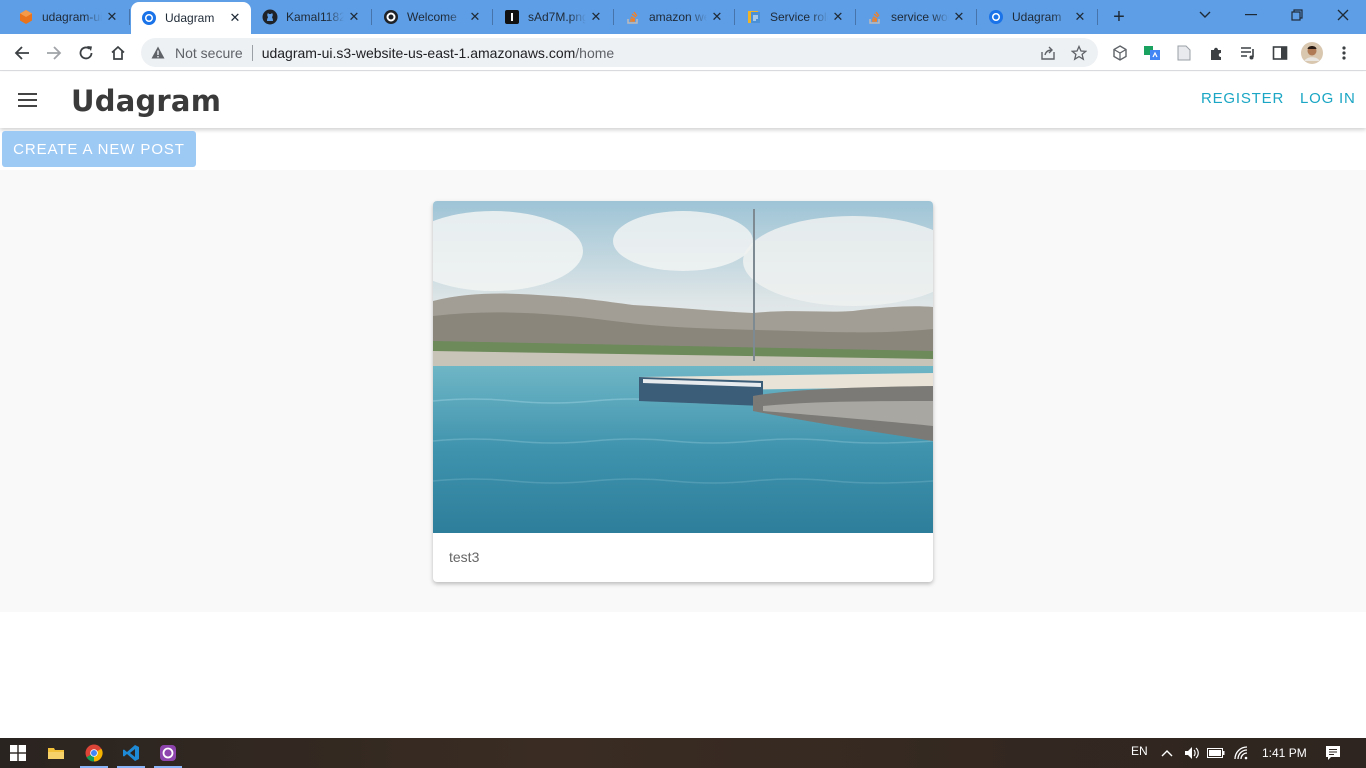 This screenshot has height=768, width=1366. I want to click on bookmark-star-icon, so click(1079, 53).